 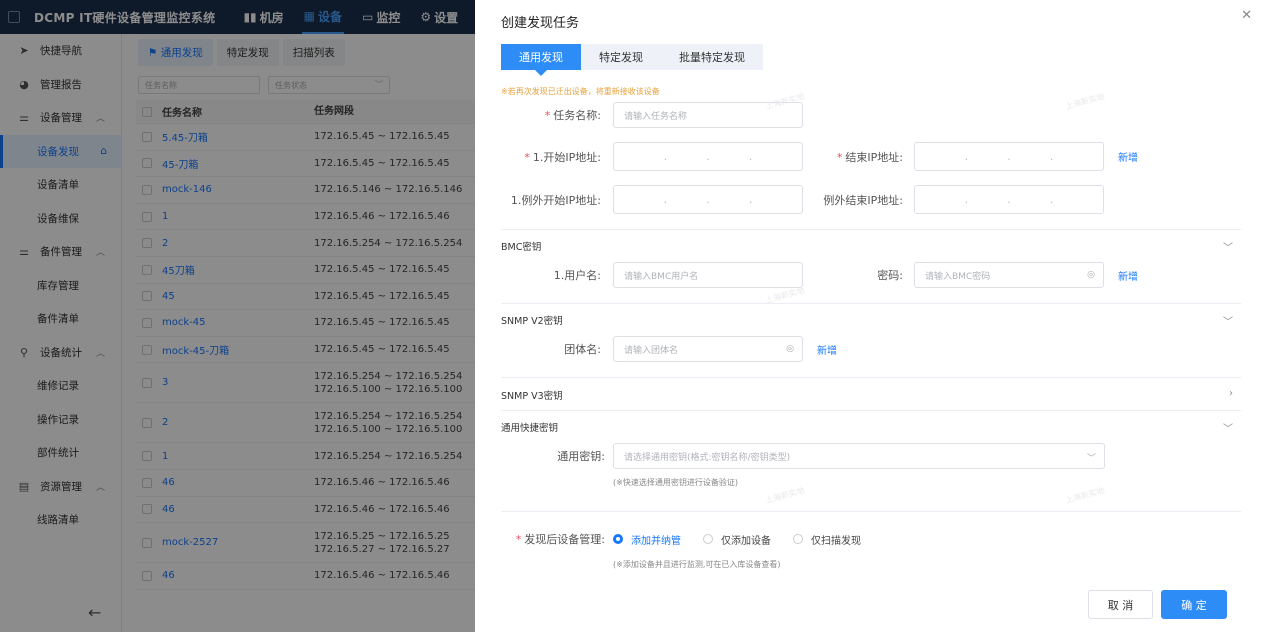 I want to click on tab-scan-list: 扫描列表, so click(x=313, y=52).